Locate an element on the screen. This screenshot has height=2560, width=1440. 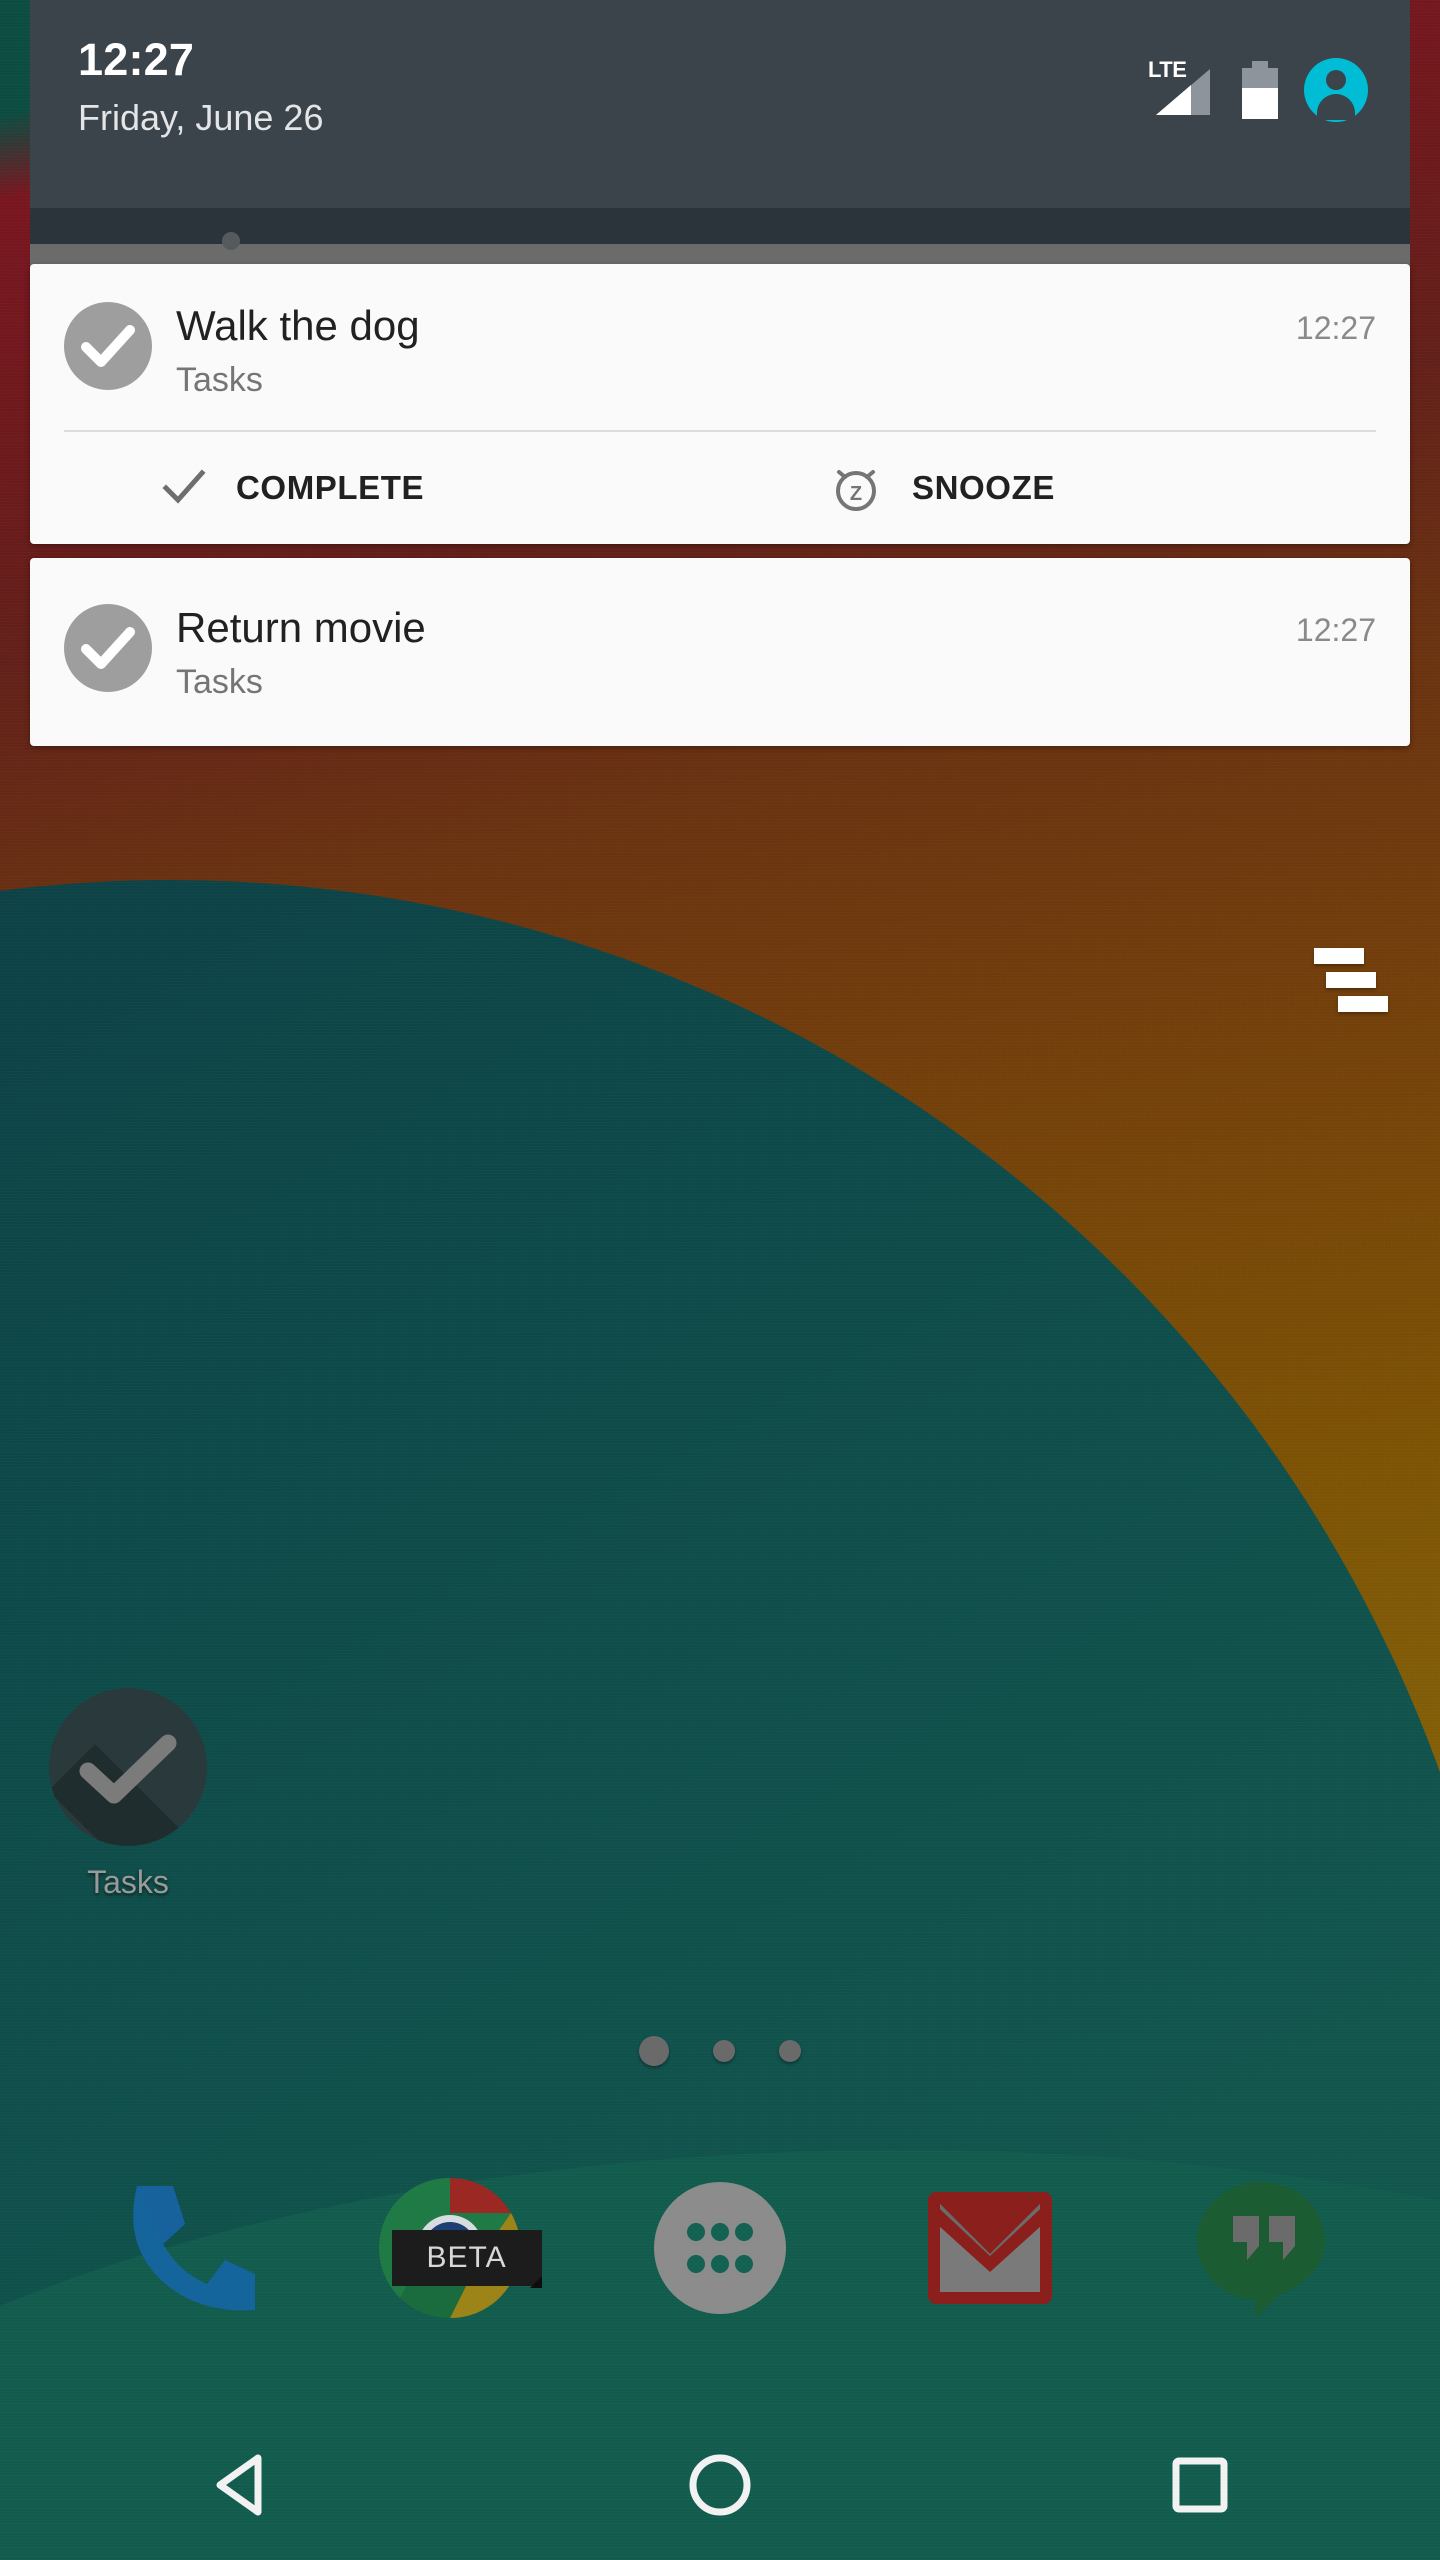
avatar-body is located at coordinates (1336, 107).